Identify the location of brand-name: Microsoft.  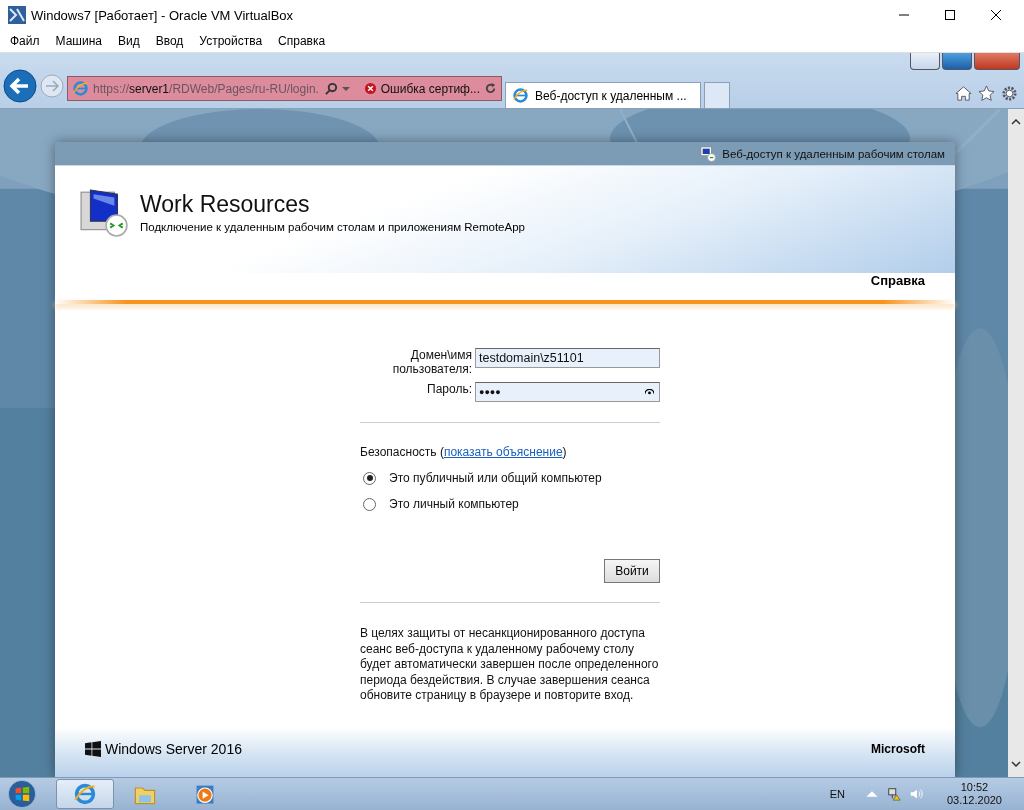
(898, 749).